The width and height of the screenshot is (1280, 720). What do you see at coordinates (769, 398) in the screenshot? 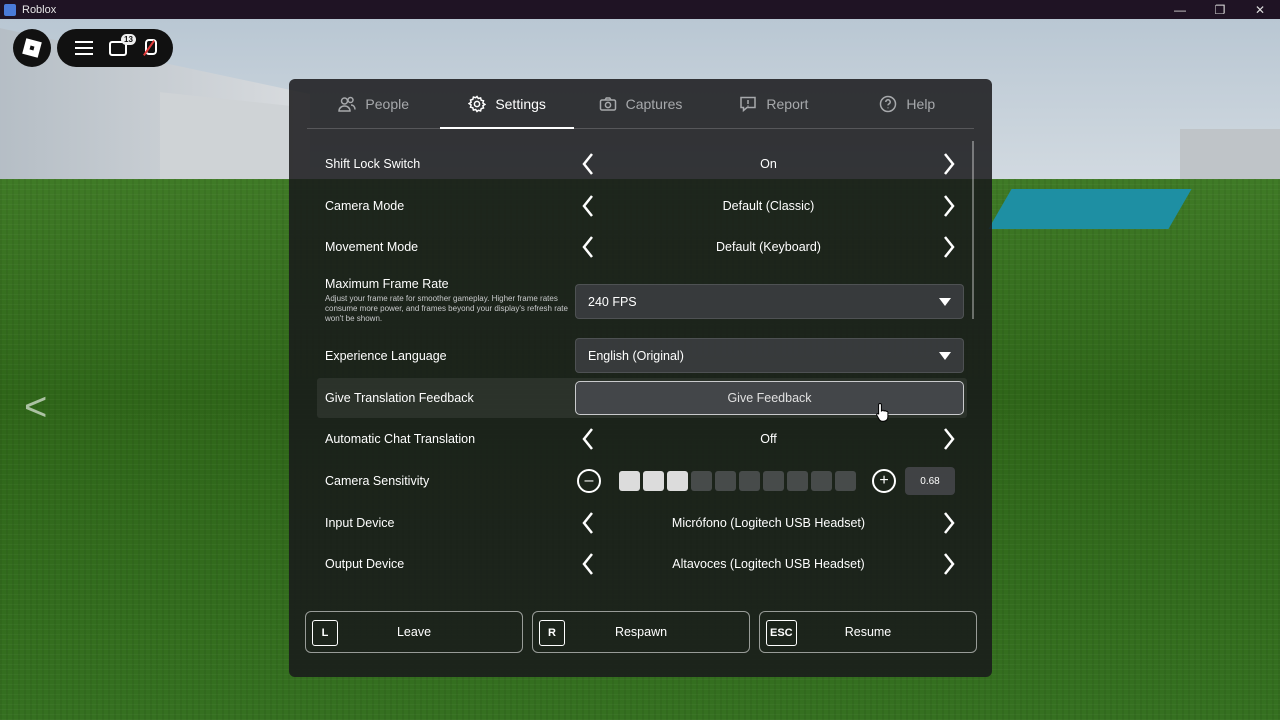
I see `give-feedback-button: Give Feedback` at bounding box center [769, 398].